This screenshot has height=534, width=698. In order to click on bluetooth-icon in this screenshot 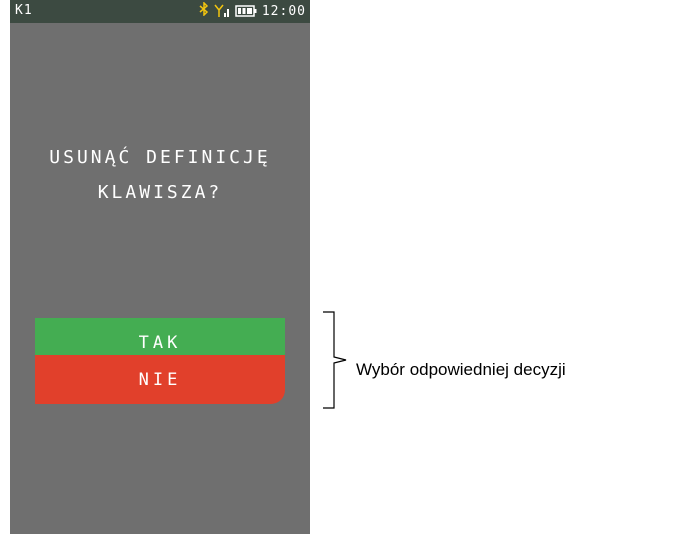, I will do `click(204, 10)`.